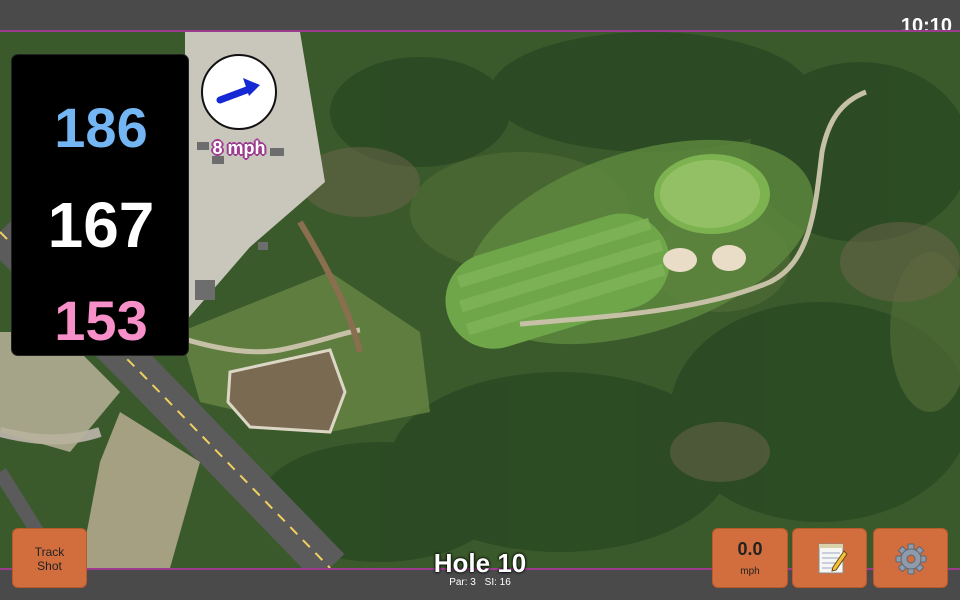 The height and width of the screenshot is (600, 960). What do you see at coordinates (833, 558) in the screenshot?
I see `notepad-icon` at bounding box center [833, 558].